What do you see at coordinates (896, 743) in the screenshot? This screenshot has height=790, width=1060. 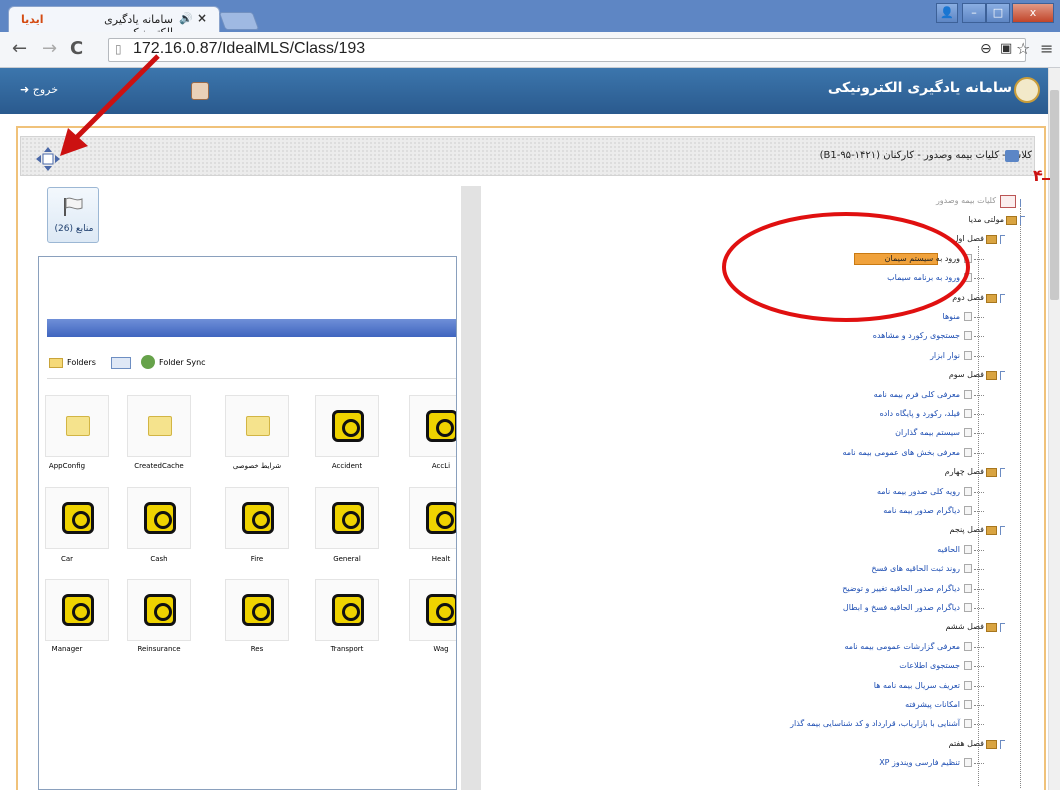 I see `tree-folder-label: فصل هفتم` at bounding box center [896, 743].